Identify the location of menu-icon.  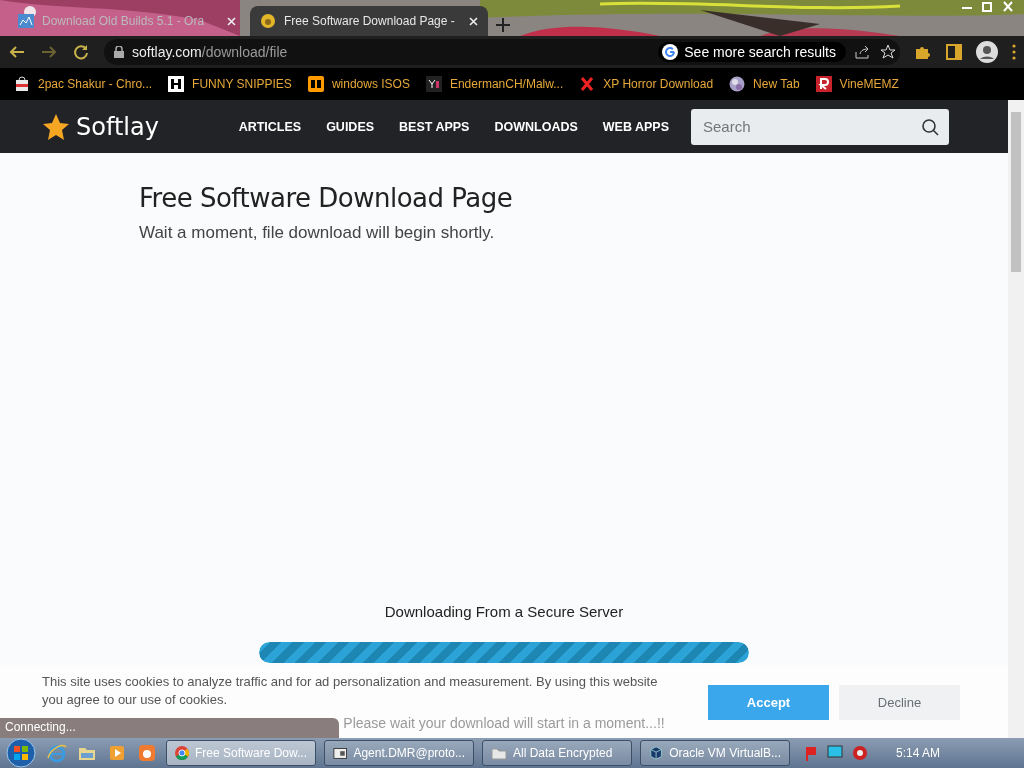
(1014, 52).